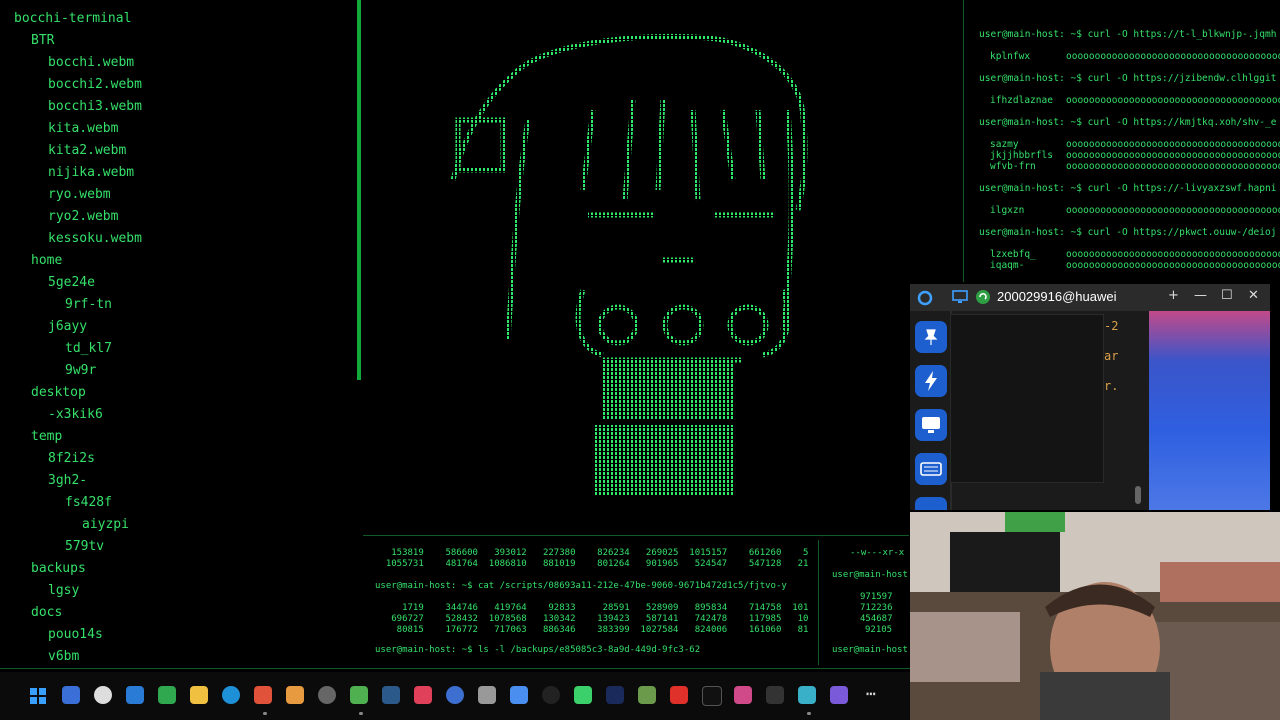 This screenshot has height=720, width=1280. I want to click on tree-item: bocchi3.webm, so click(95, 107).